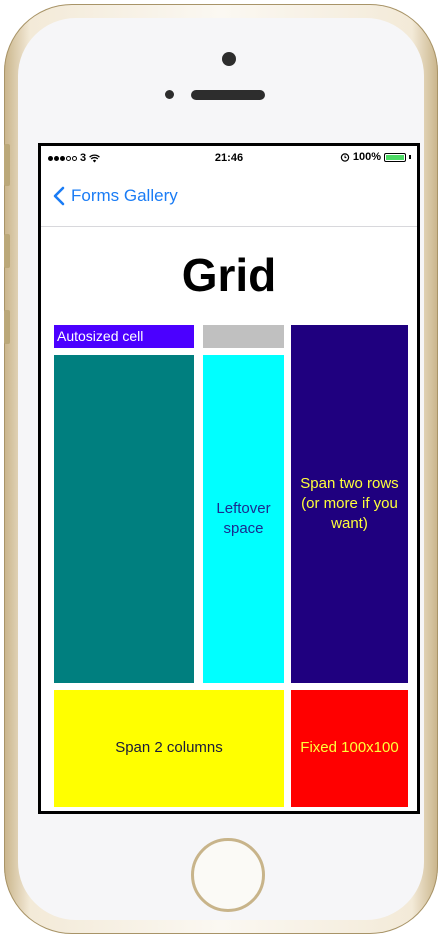 This screenshot has width=448, height=944. Describe the element at coordinates (243, 336) in the screenshot. I see `gray-cell` at that location.